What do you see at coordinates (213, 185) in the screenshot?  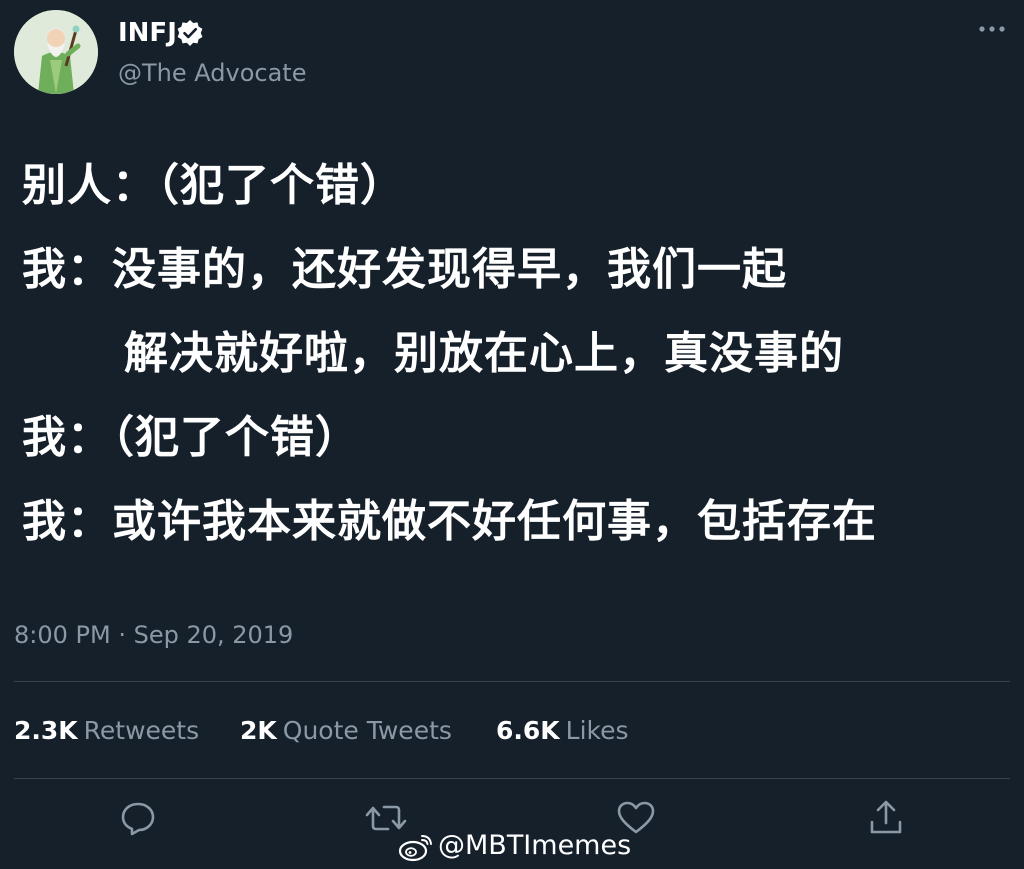 I see `tweet-text-line: 别人：（犯了个错）` at bounding box center [213, 185].